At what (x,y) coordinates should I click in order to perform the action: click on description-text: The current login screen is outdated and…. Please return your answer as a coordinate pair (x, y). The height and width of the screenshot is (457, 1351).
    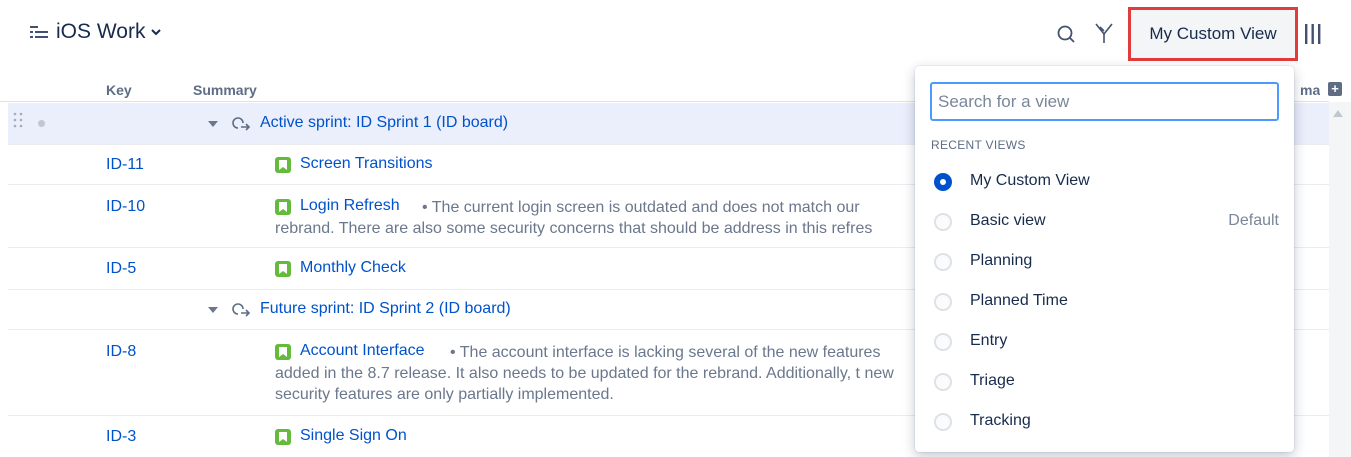
    Looking at the image, I should click on (574, 218).